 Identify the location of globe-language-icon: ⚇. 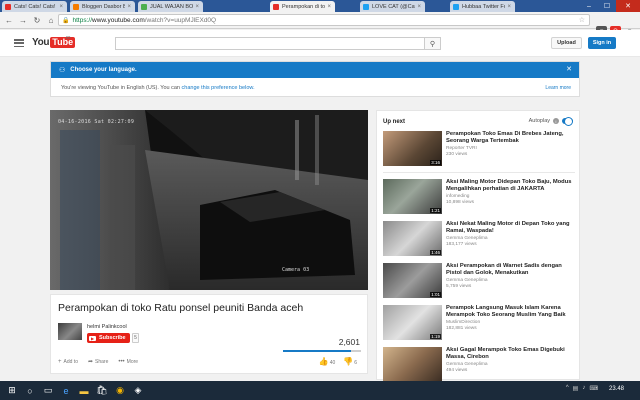
(62, 70).